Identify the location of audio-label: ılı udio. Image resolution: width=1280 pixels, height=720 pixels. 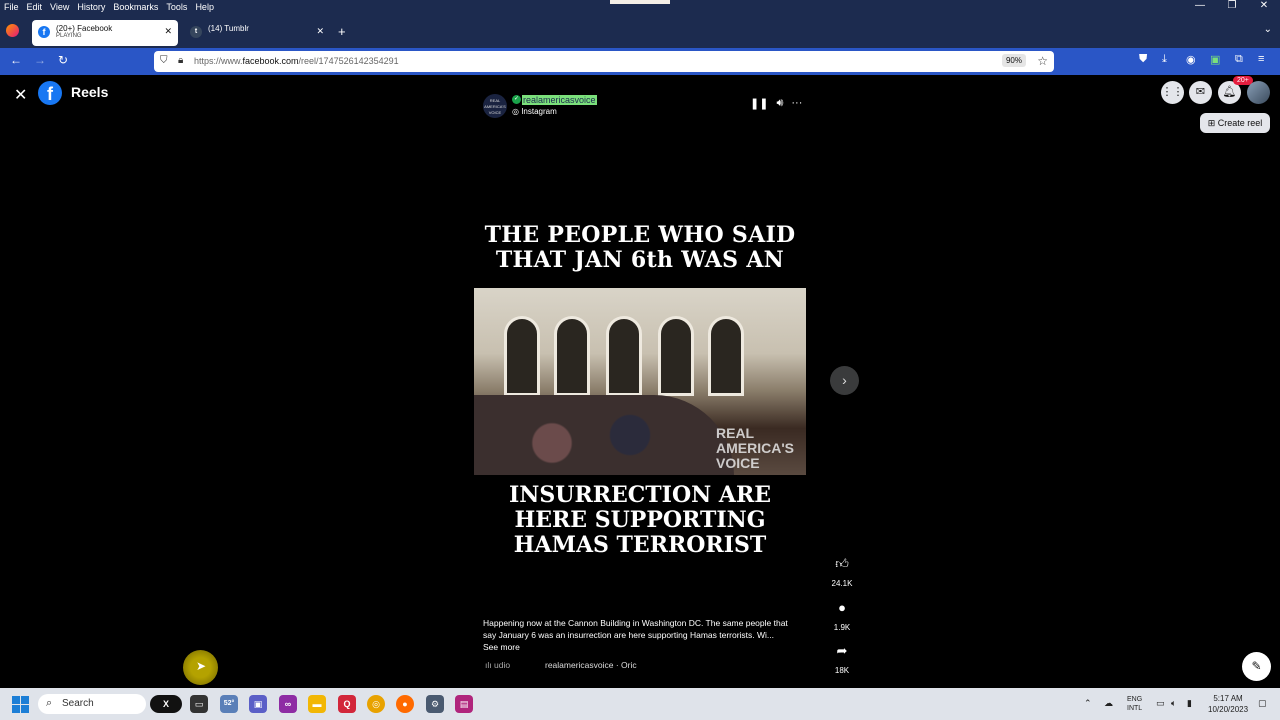
(497, 665).